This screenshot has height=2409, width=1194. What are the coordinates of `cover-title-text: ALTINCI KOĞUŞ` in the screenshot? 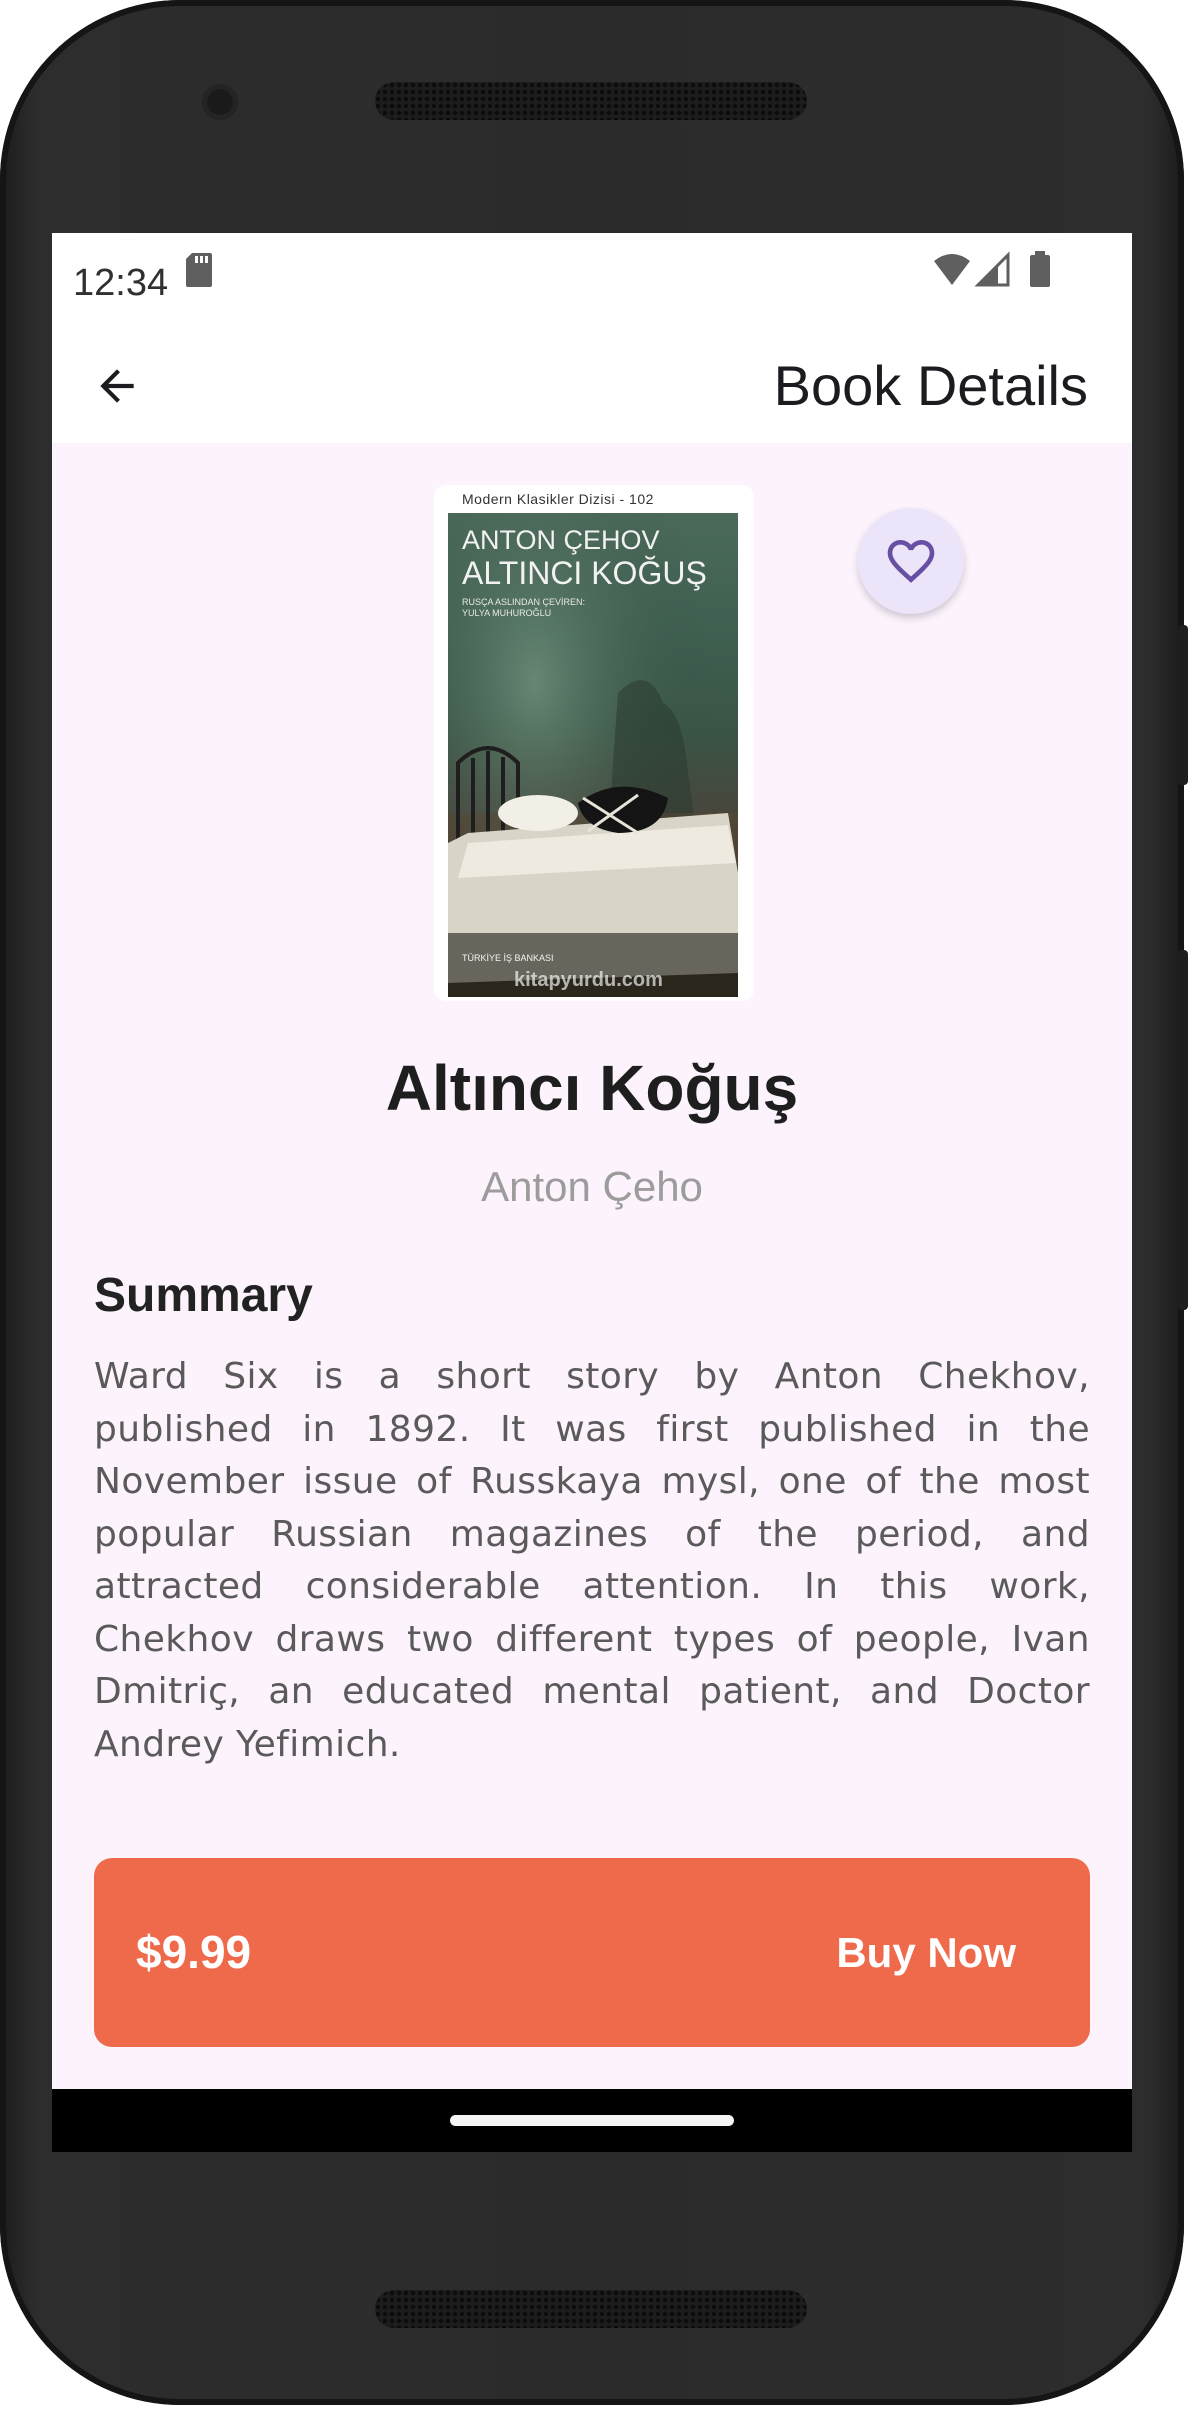 It's located at (584, 573).